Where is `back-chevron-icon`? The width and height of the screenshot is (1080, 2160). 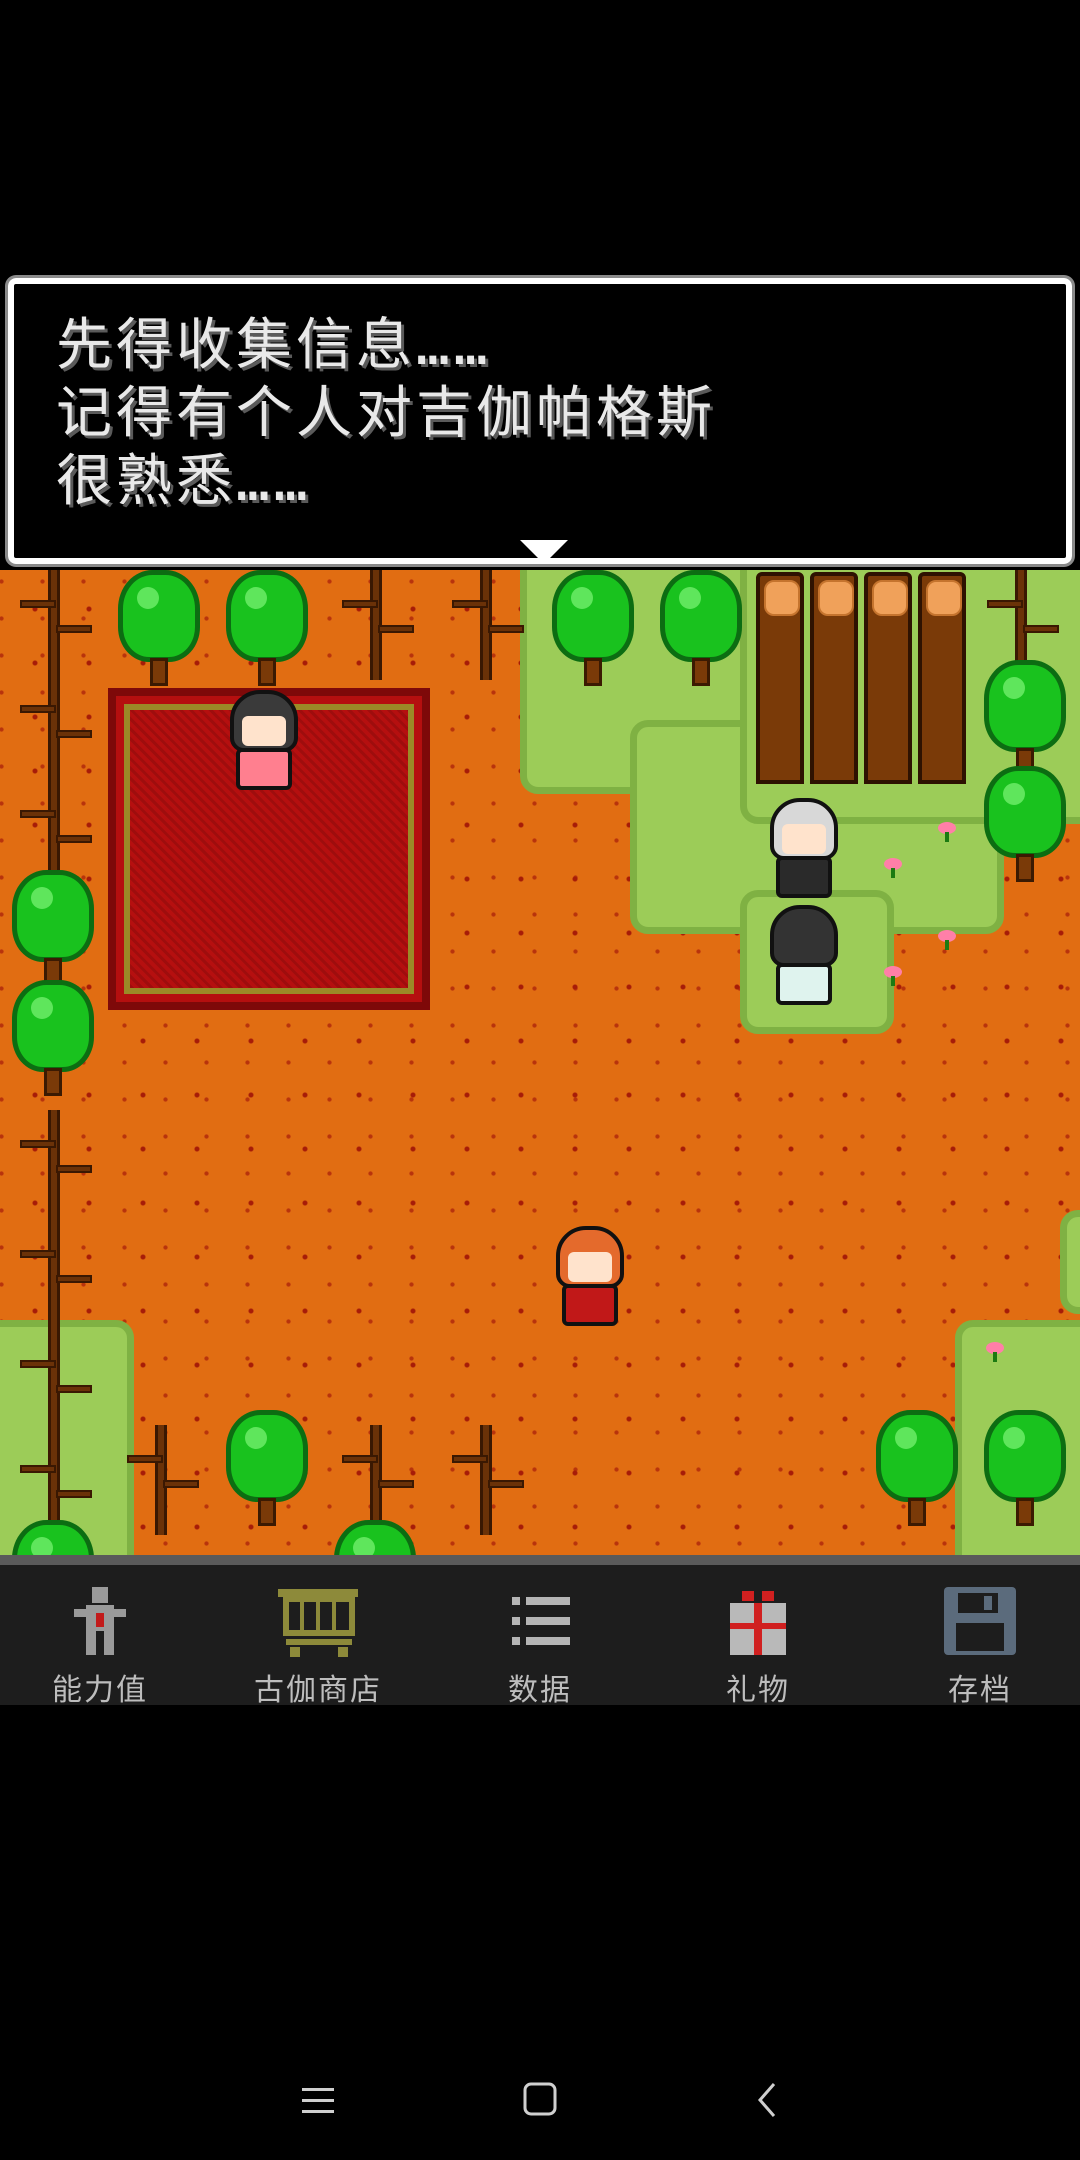
back-chevron-icon is located at coordinates (767, 2100).